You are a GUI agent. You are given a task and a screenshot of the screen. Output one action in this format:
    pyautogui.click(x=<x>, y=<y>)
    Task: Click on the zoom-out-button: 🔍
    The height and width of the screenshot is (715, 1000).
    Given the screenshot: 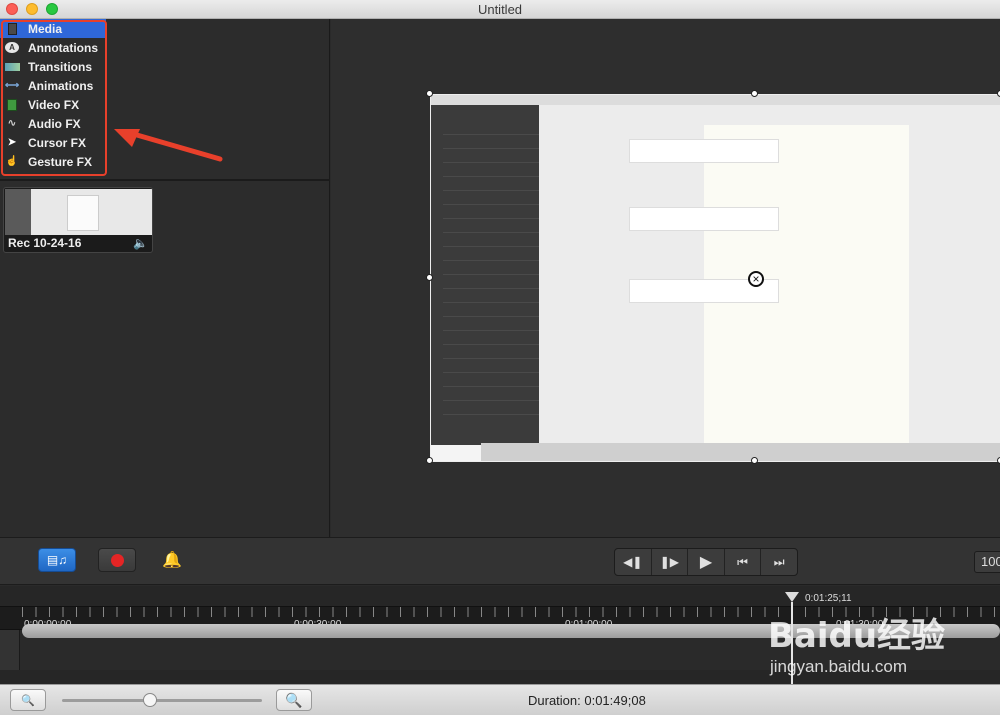 What is the action you would take?
    pyautogui.click(x=28, y=700)
    